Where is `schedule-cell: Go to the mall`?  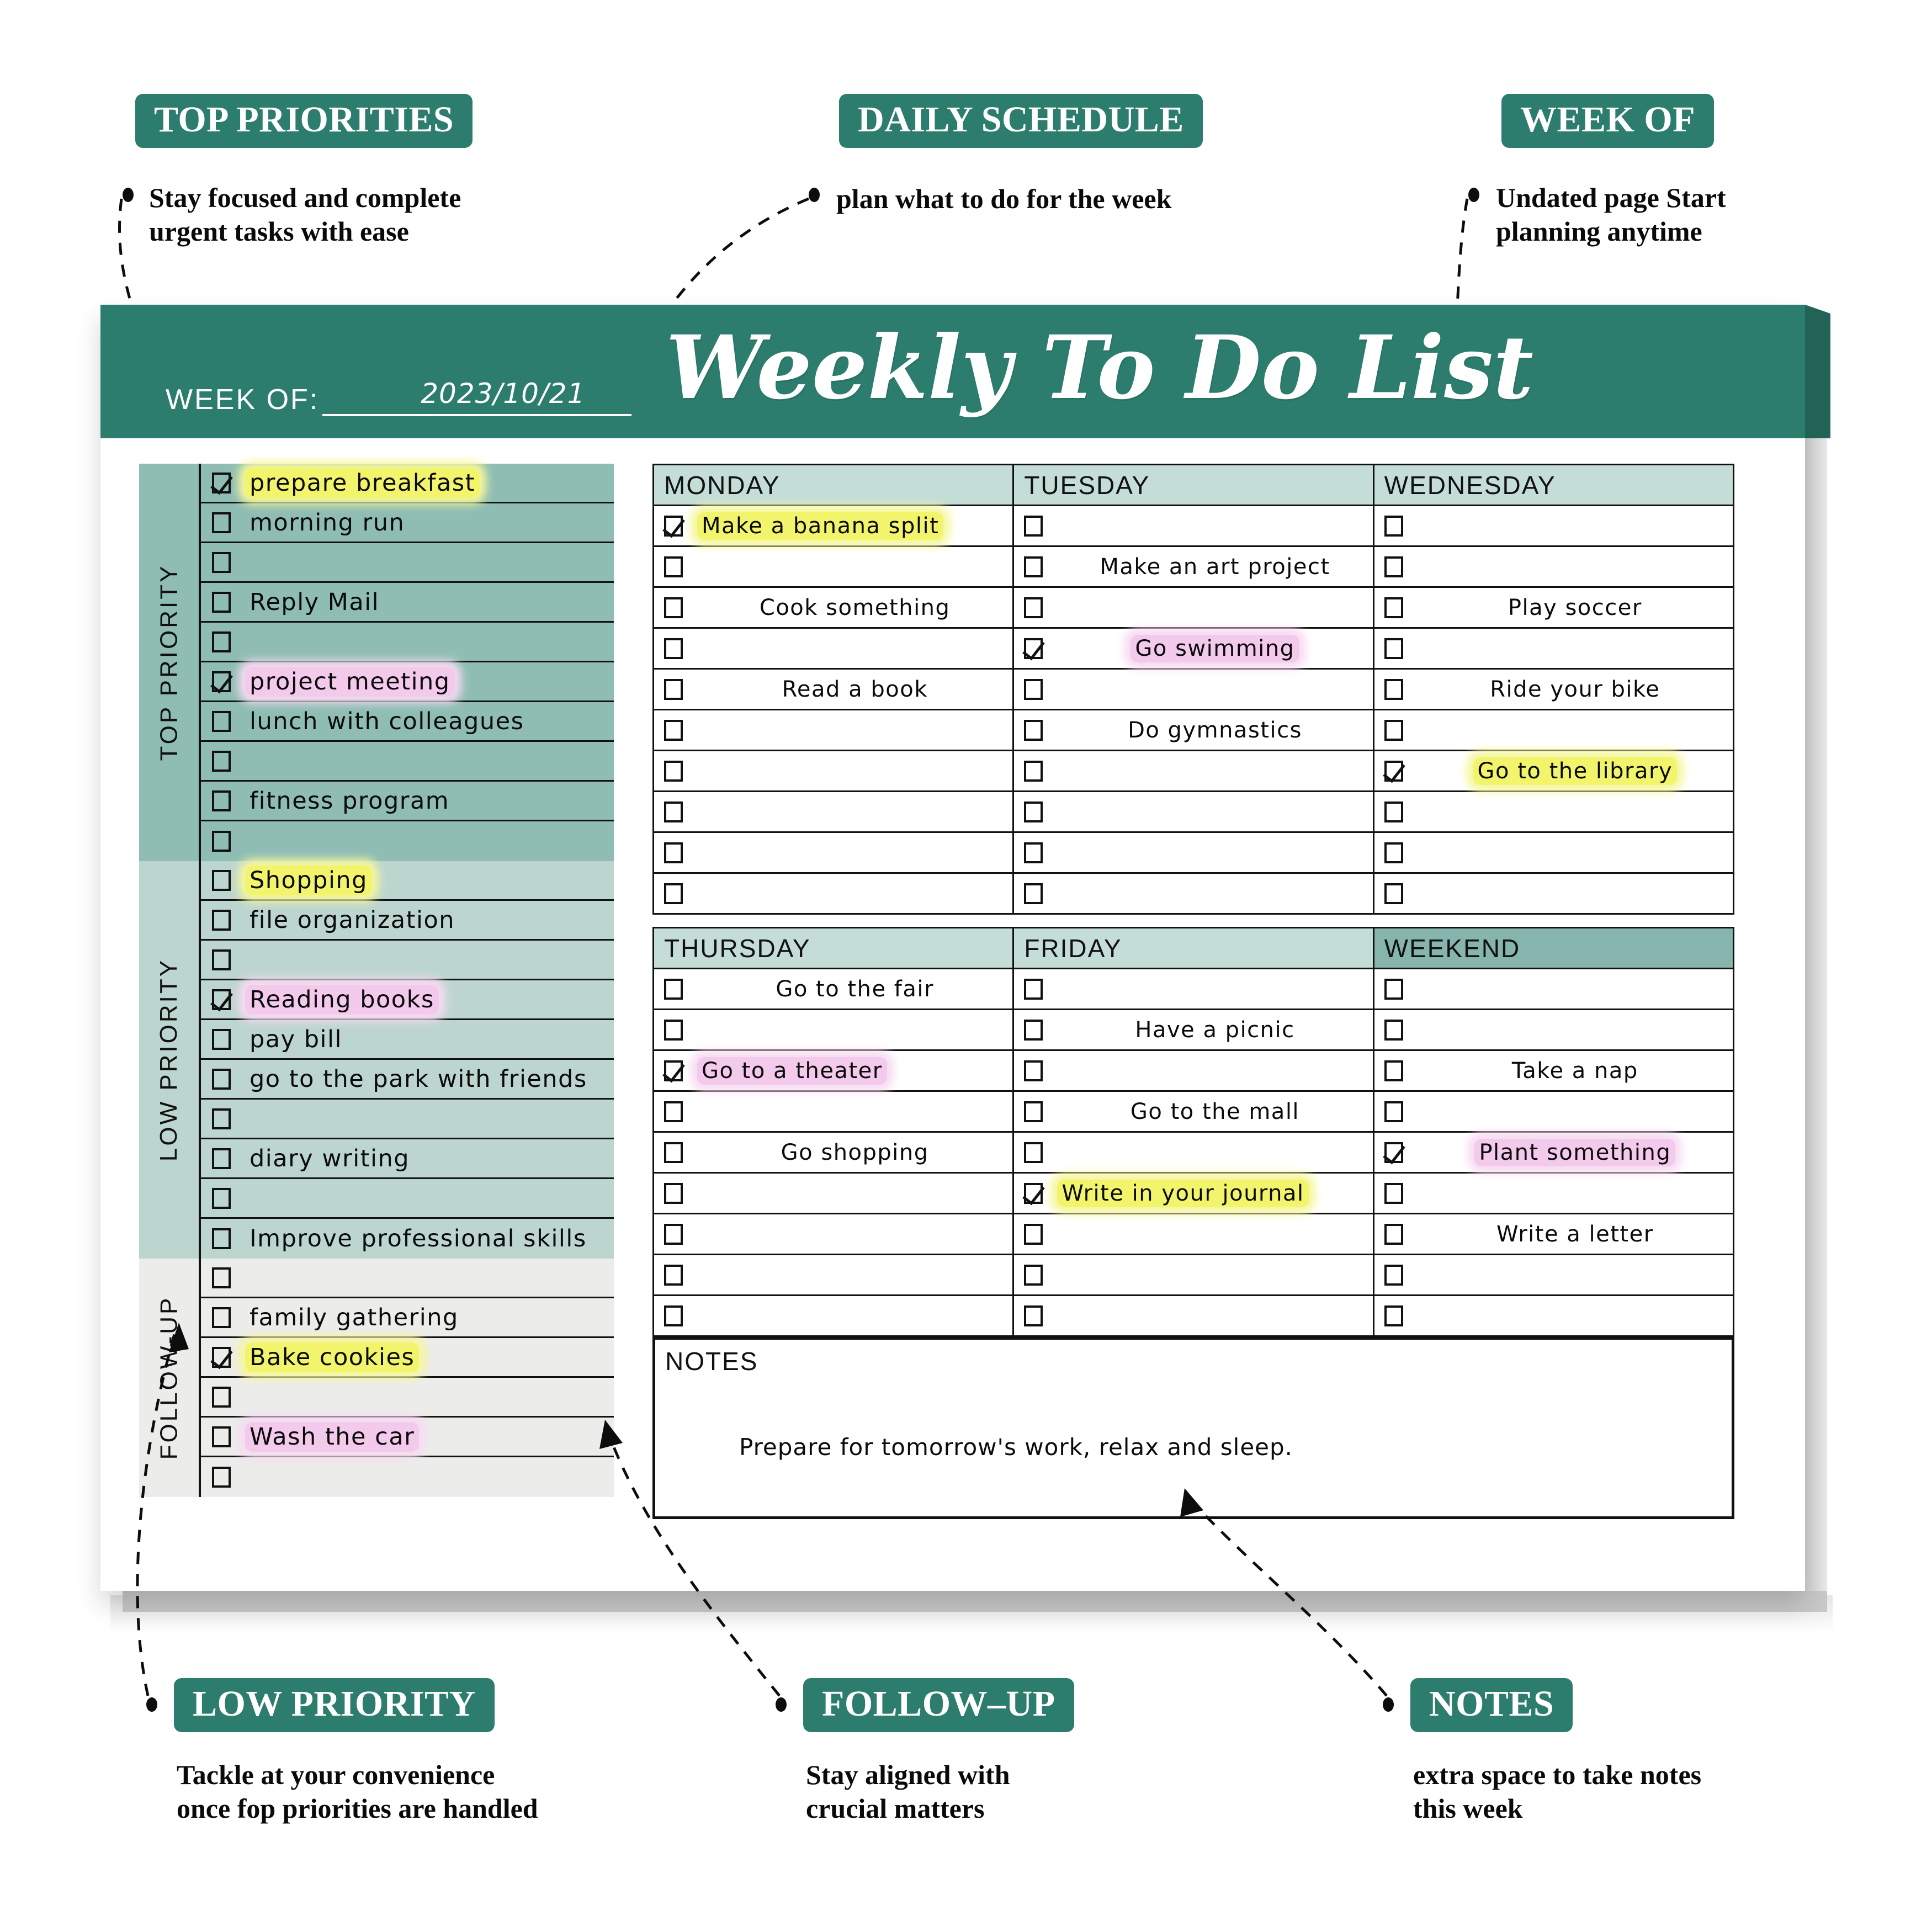 schedule-cell: Go to the mall is located at coordinates (1193, 1112).